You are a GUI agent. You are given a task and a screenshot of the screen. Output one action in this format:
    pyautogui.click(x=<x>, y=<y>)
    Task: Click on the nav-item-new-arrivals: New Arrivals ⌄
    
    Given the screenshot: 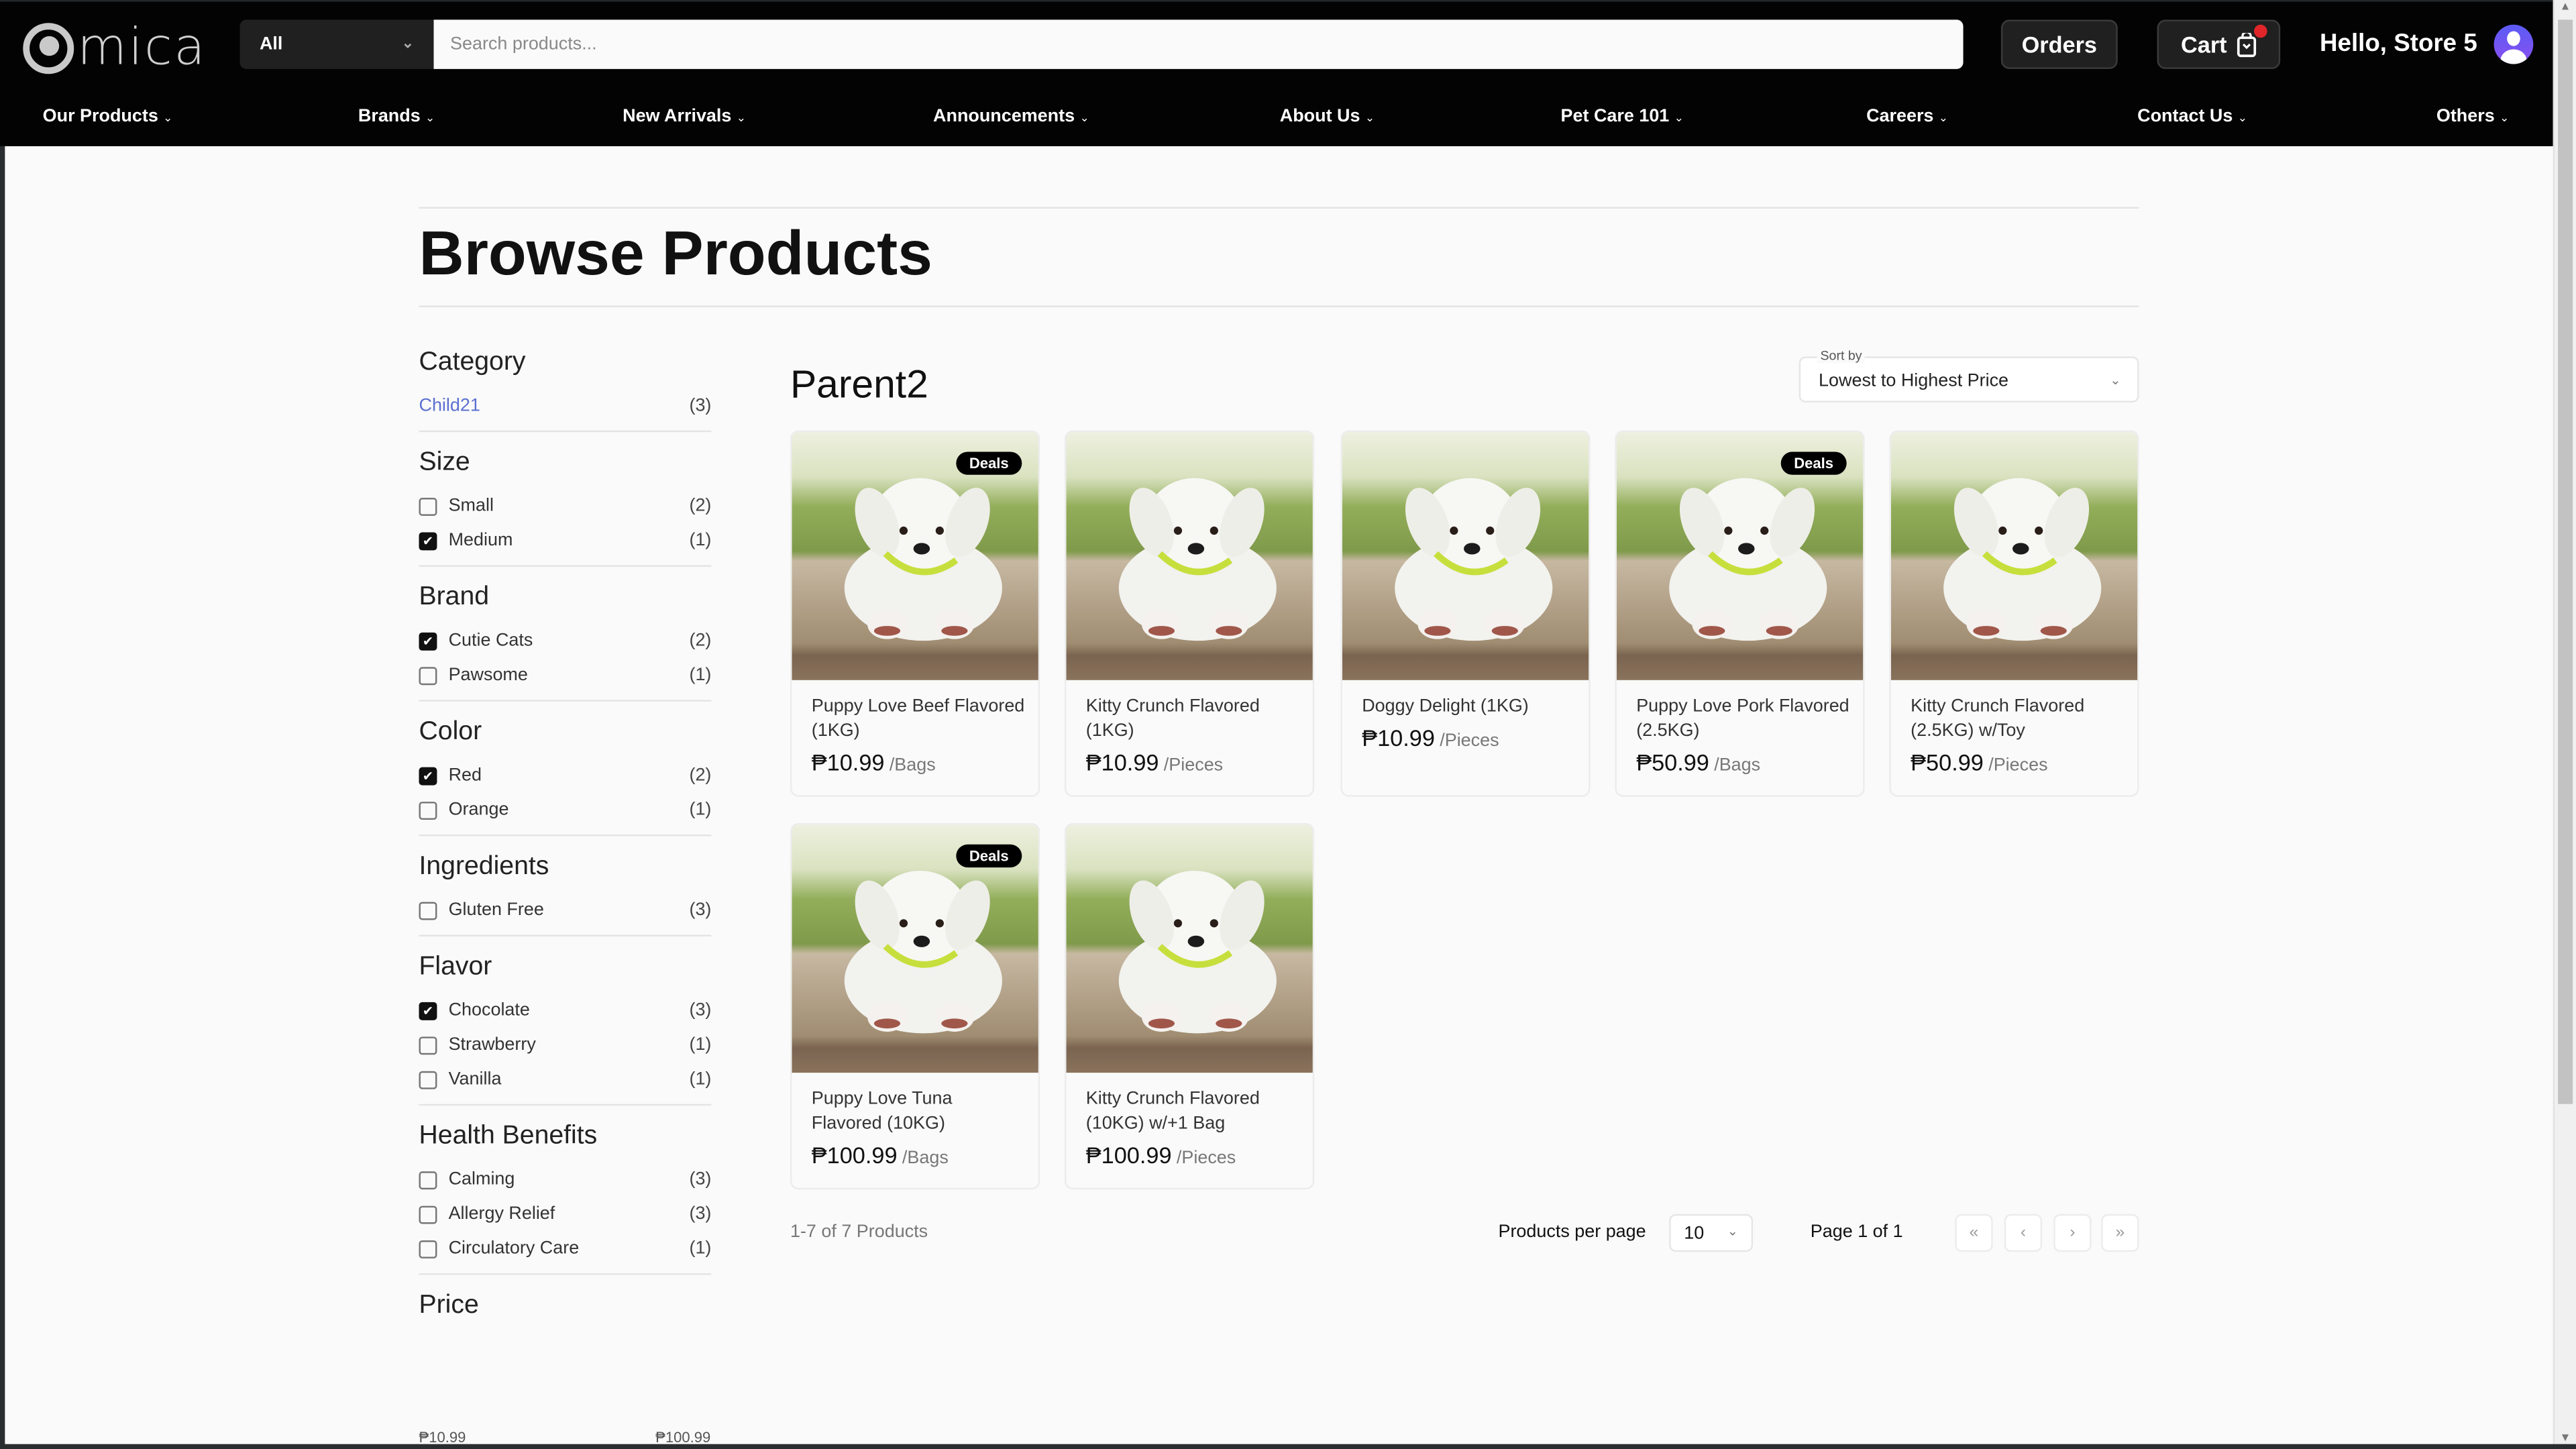 What is the action you would take?
    pyautogui.click(x=684, y=116)
    